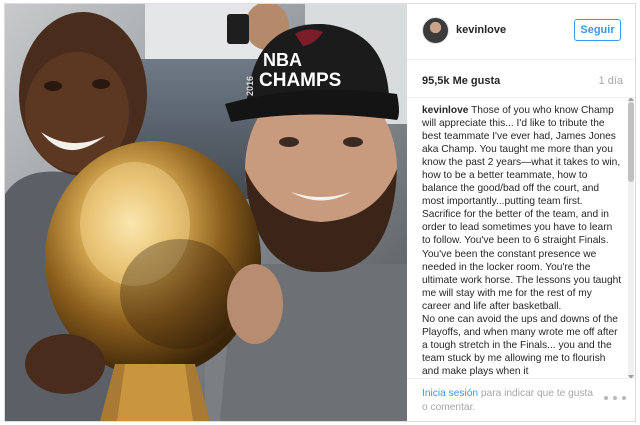  Describe the element at coordinates (631, 142) in the screenshot. I see `scroll-thumb` at that location.